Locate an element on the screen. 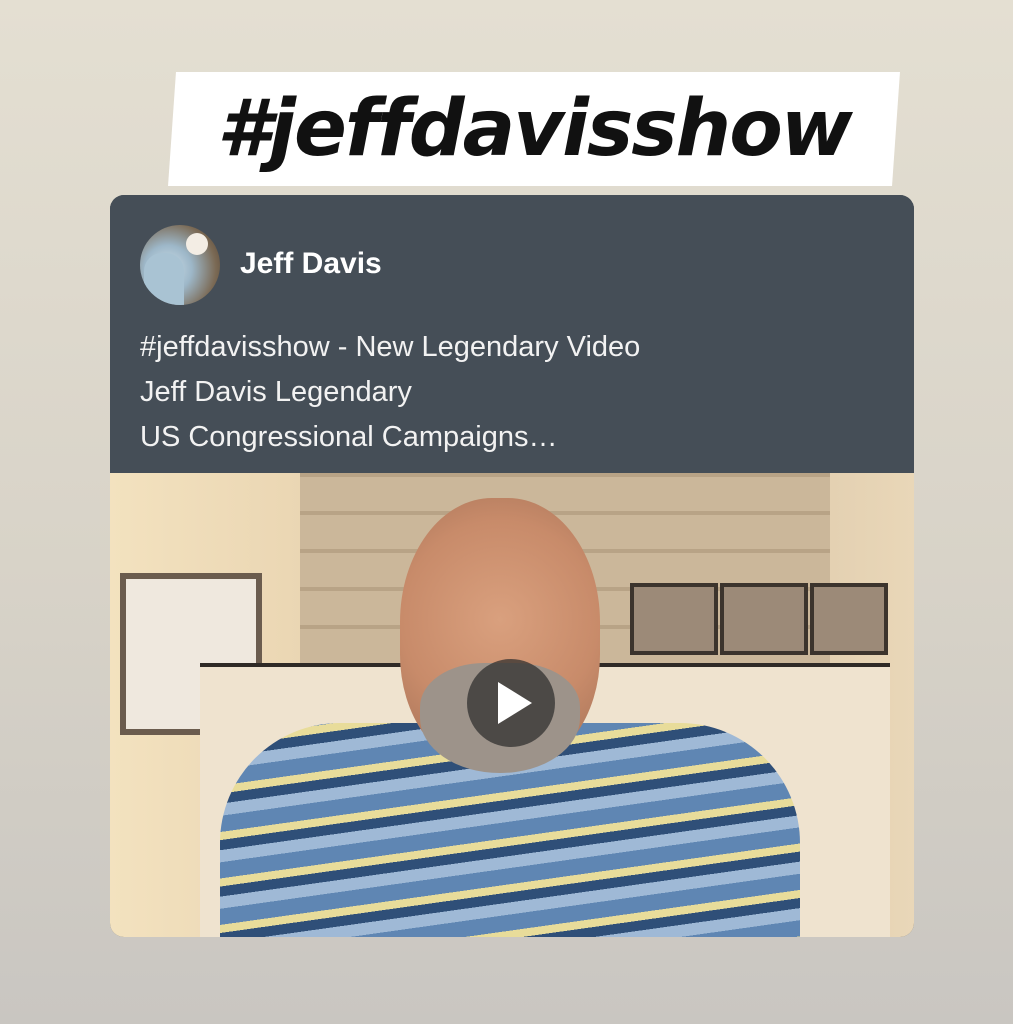  post-text-line: #jeffdavisshow - New Legendary Video is located at coordinates (390, 347).